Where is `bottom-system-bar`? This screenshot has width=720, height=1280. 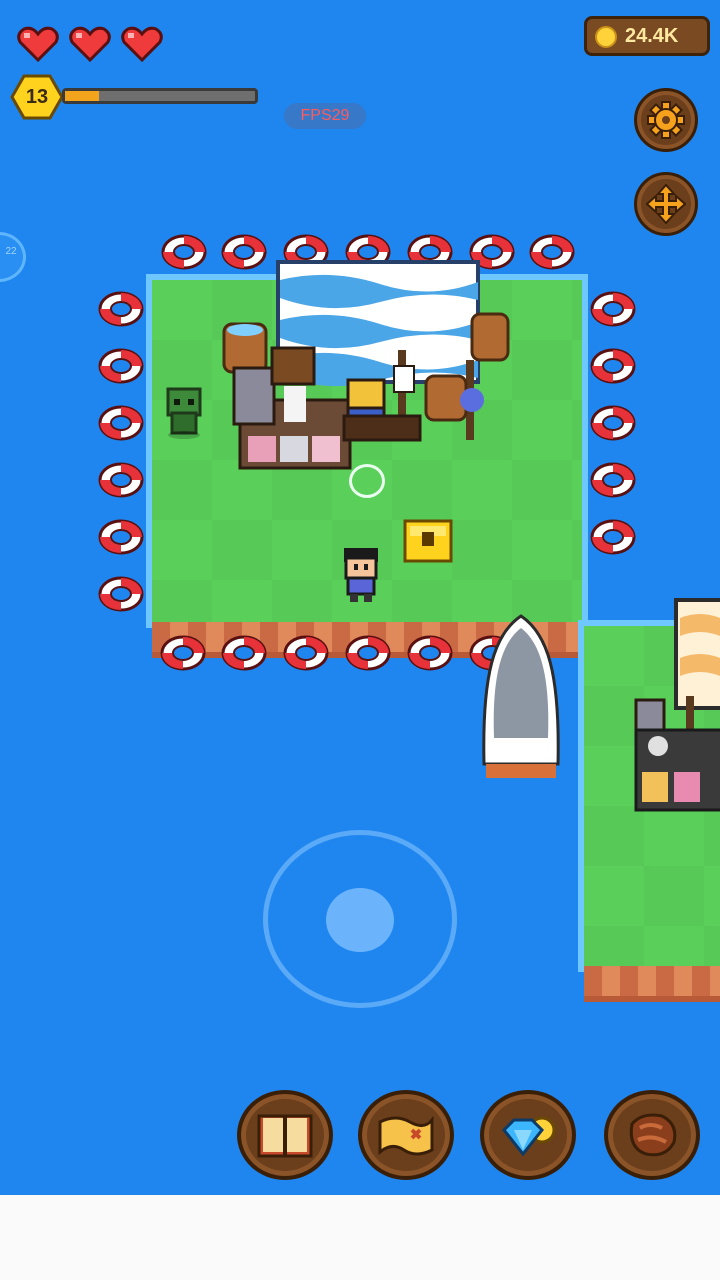 bottom-system-bar is located at coordinates (360, 1237).